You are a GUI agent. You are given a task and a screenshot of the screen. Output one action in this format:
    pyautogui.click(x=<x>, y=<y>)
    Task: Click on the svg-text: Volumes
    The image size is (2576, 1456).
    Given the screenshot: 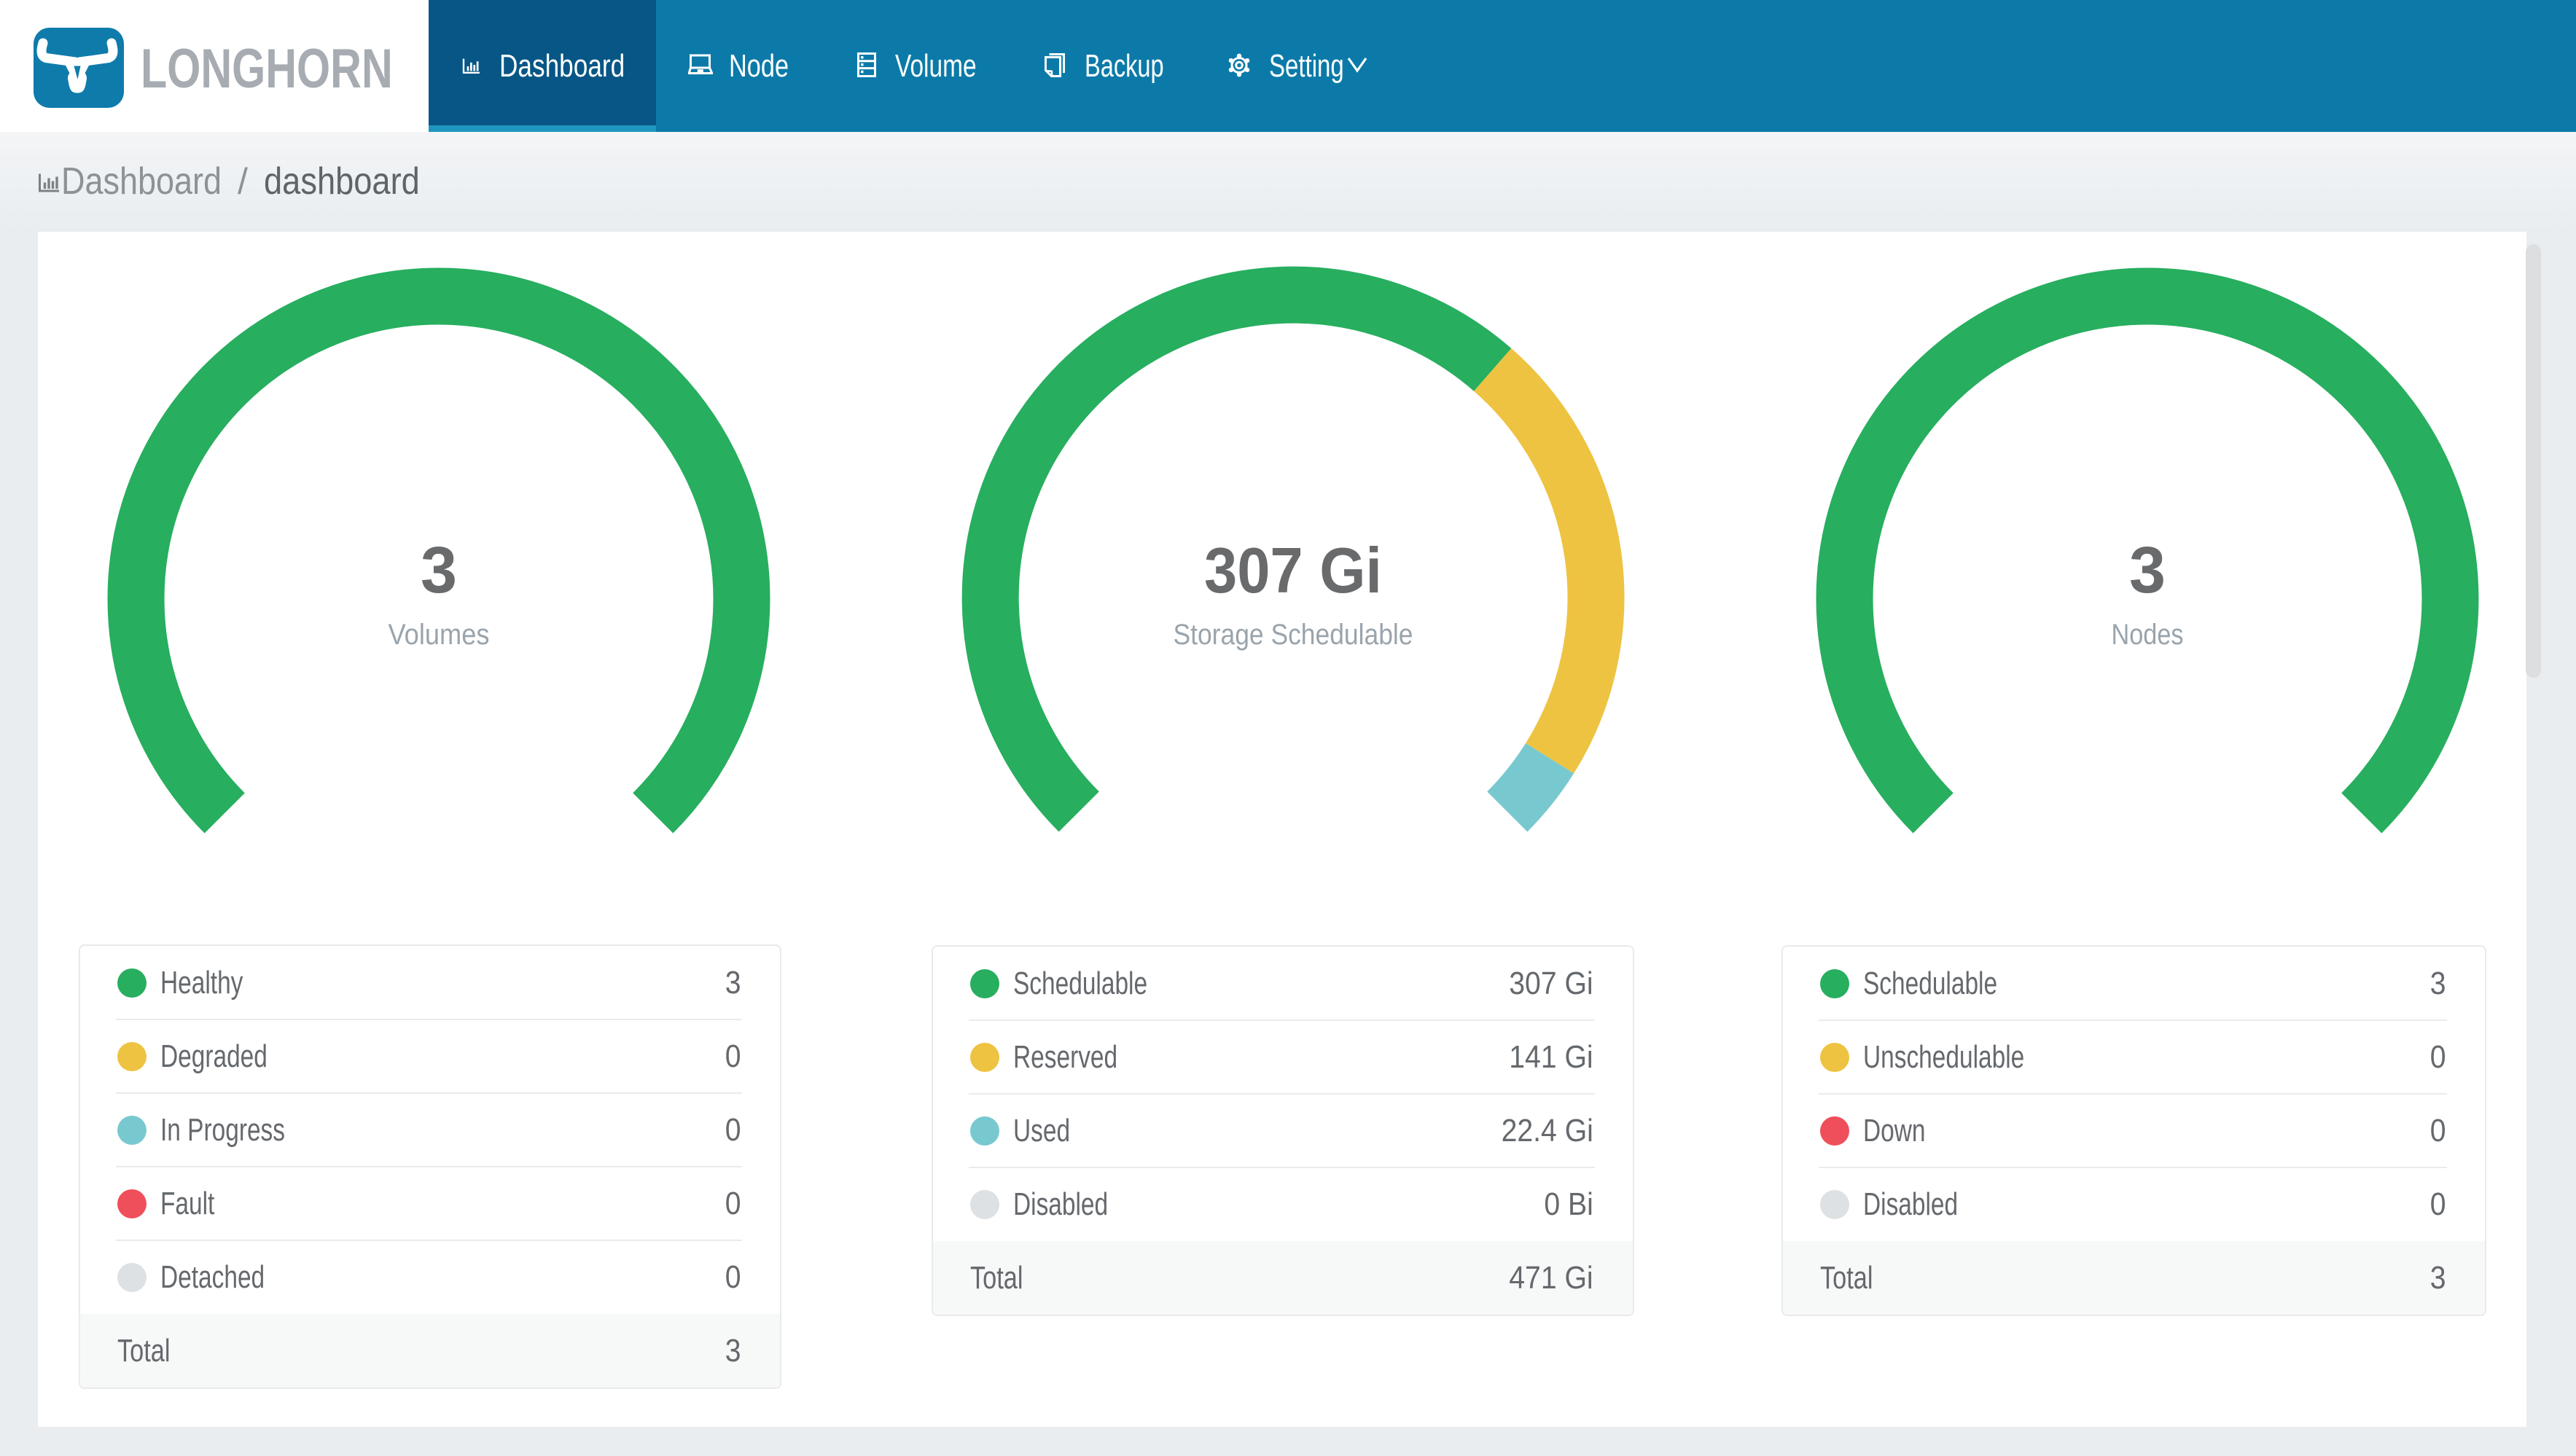 What is the action you would take?
    pyautogui.click(x=440, y=635)
    